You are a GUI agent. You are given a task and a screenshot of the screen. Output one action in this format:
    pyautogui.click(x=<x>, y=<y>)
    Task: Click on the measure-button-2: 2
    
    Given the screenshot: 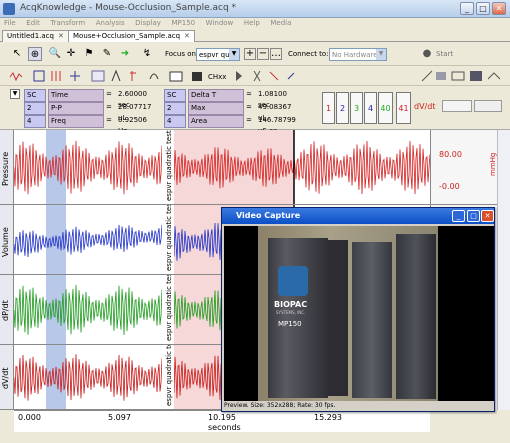 What is the action you would take?
    pyautogui.click(x=342, y=108)
    